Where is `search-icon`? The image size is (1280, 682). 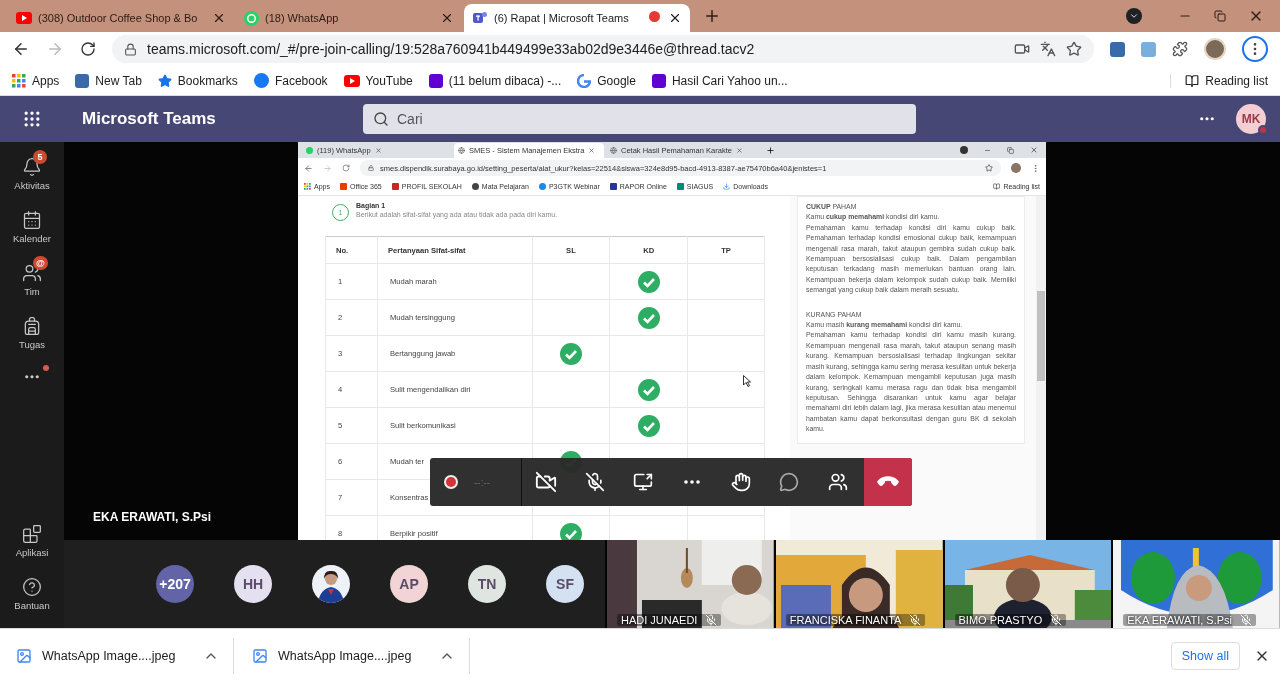 search-icon is located at coordinates (381, 119).